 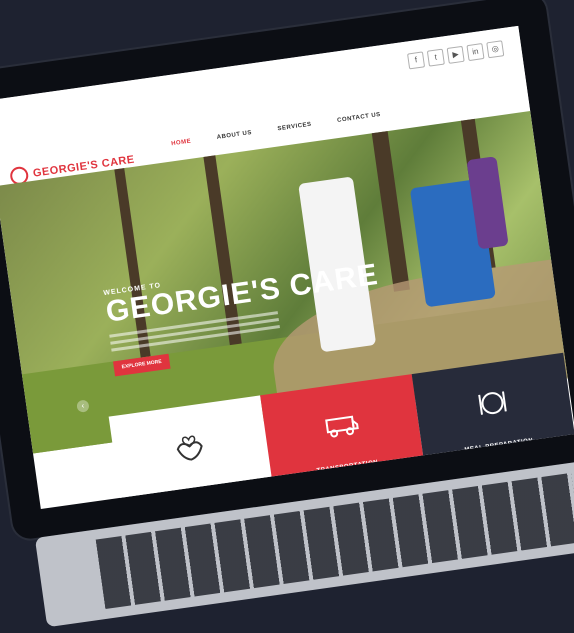 What do you see at coordinates (342, 426) in the screenshot?
I see `van-icon` at bounding box center [342, 426].